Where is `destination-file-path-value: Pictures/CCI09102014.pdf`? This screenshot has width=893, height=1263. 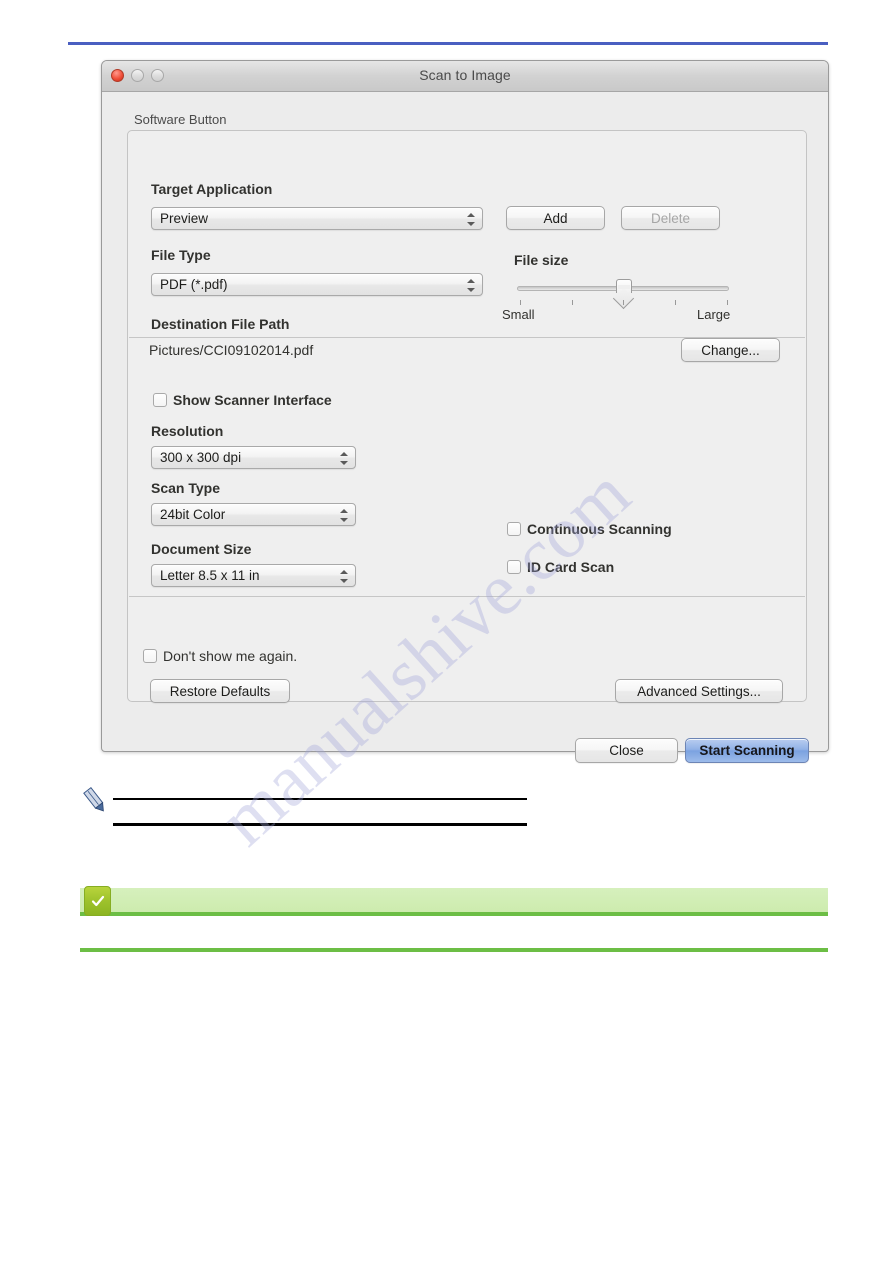
destination-file-path-value: Pictures/CCI09102014.pdf is located at coordinates (231, 350).